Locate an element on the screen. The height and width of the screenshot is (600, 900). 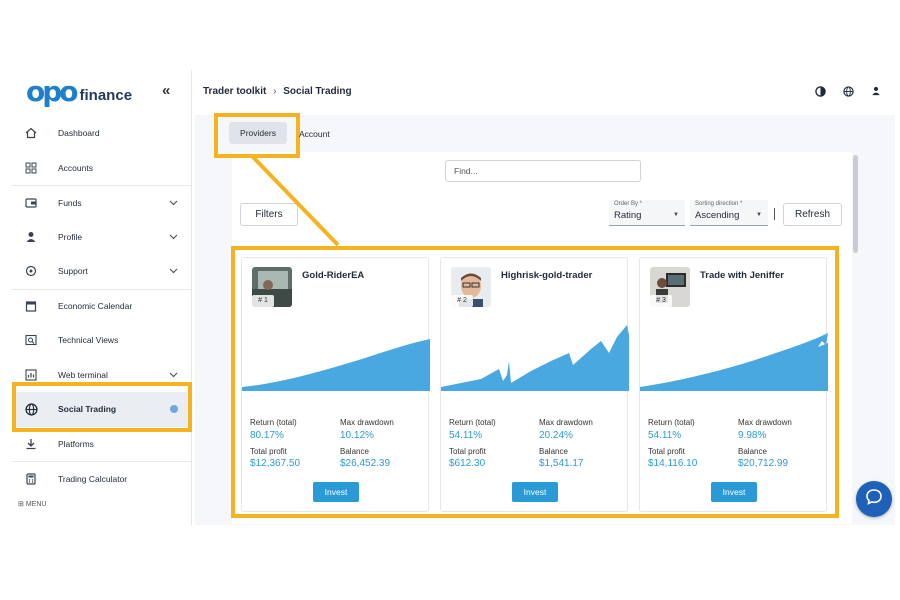
sidebar-item-economic-calendar: Economic Calendar is located at coordinates (102, 306).